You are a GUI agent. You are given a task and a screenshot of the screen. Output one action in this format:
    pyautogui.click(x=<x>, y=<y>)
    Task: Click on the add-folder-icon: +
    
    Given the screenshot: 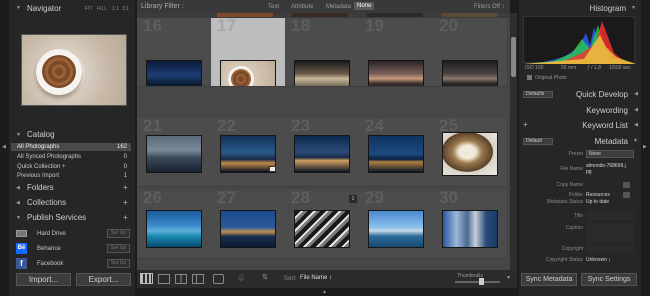 What is the action you would take?
    pyautogui.click(x=125, y=187)
    